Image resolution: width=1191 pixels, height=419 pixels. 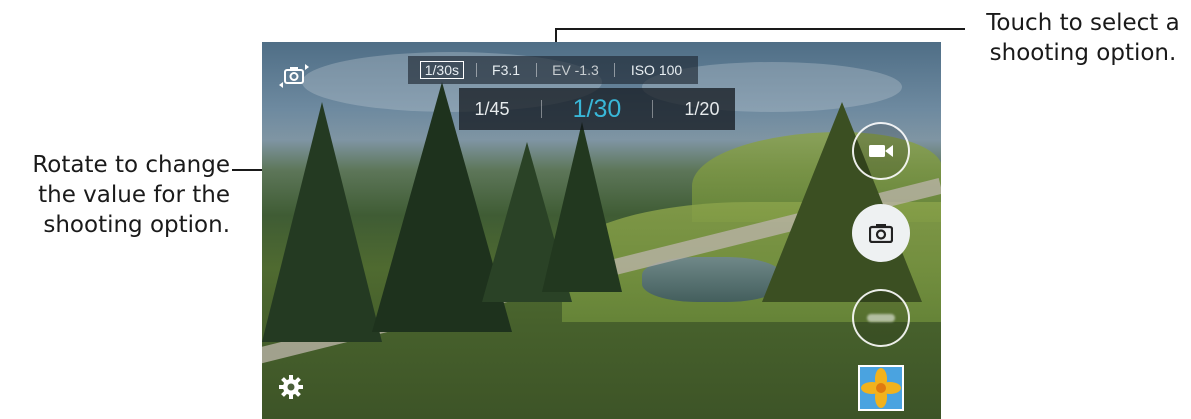 What do you see at coordinates (701, 109) in the screenshot?
I see `dial-value-next: 1/20` at bounding box center [701, 109].